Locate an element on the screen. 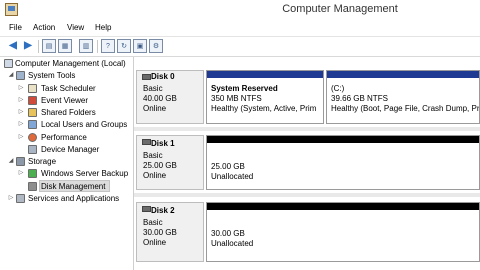 The width and height of the screenshot is (480, 270). tree-item-services-applications: ▷ Services and Applications is located at coordinates (66, 198).